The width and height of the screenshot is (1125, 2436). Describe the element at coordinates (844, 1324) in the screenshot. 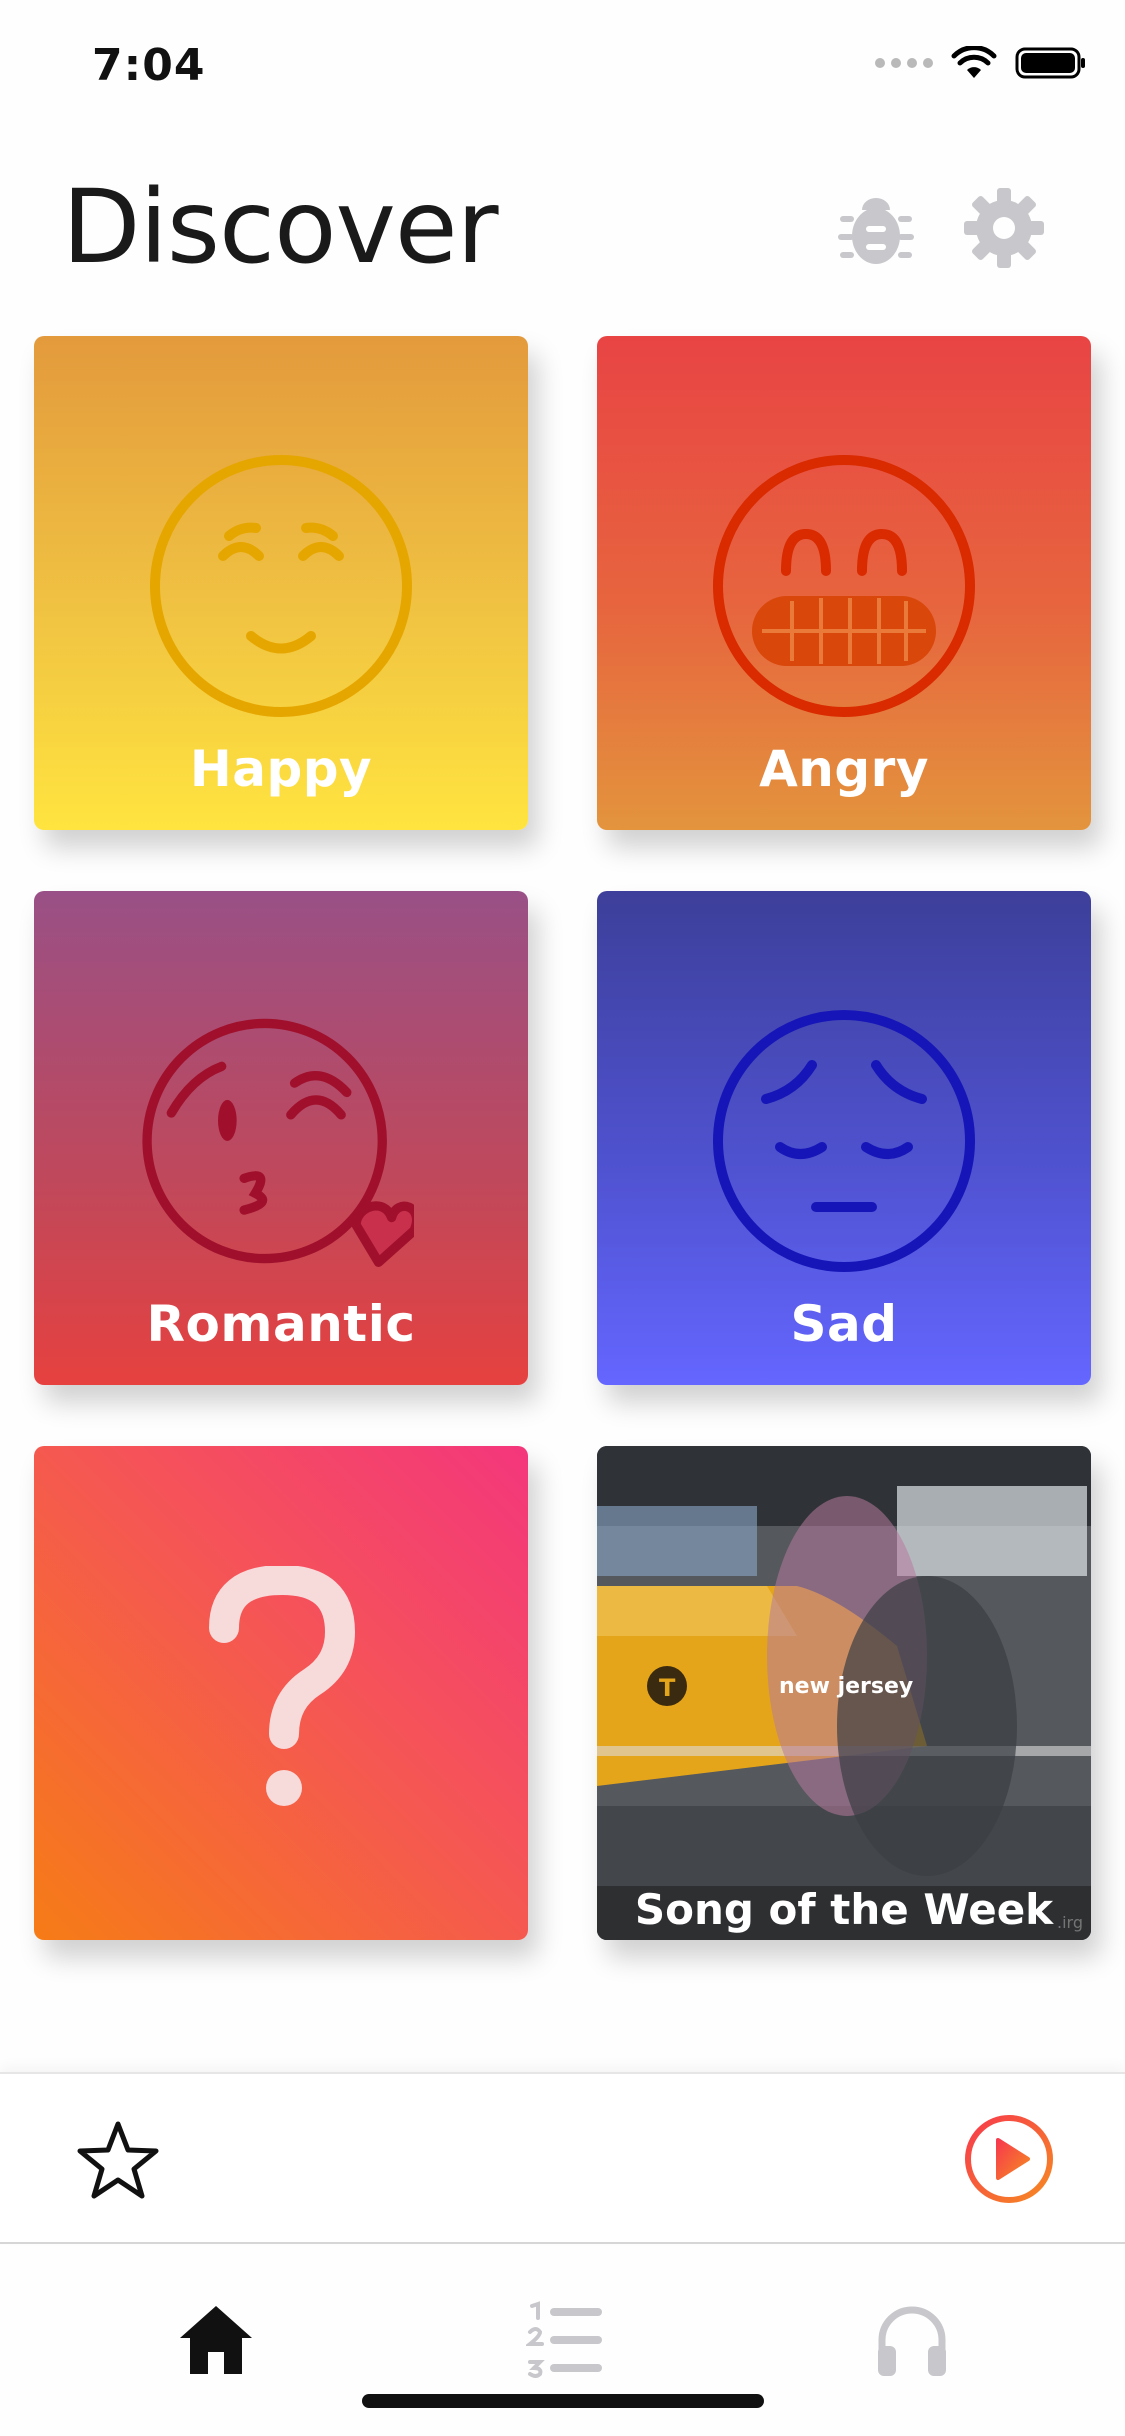

I see `tile-label: Sad` at that location.